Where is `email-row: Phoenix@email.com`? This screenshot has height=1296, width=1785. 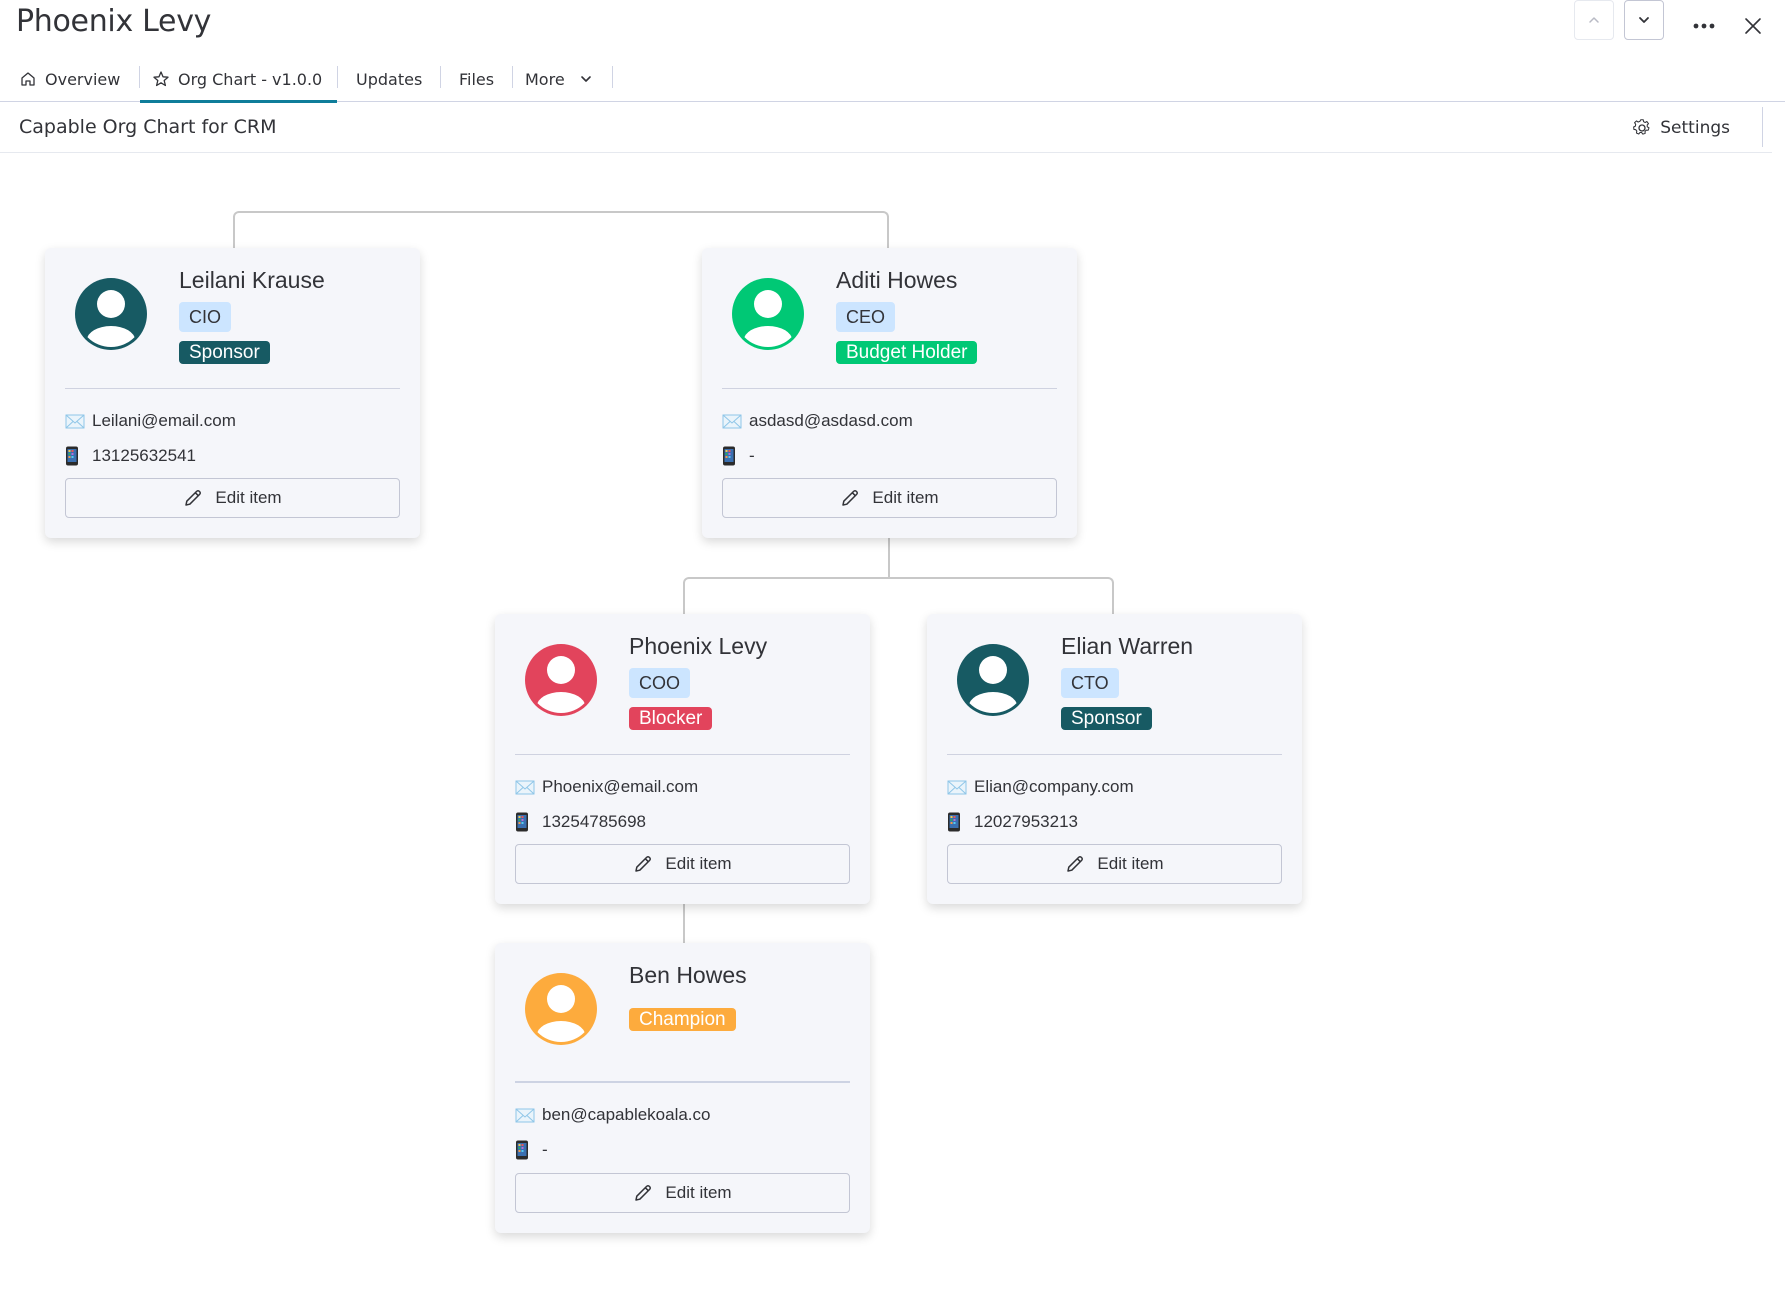
email-row: Phoenix@email.com is located at coordinates (606, 787).